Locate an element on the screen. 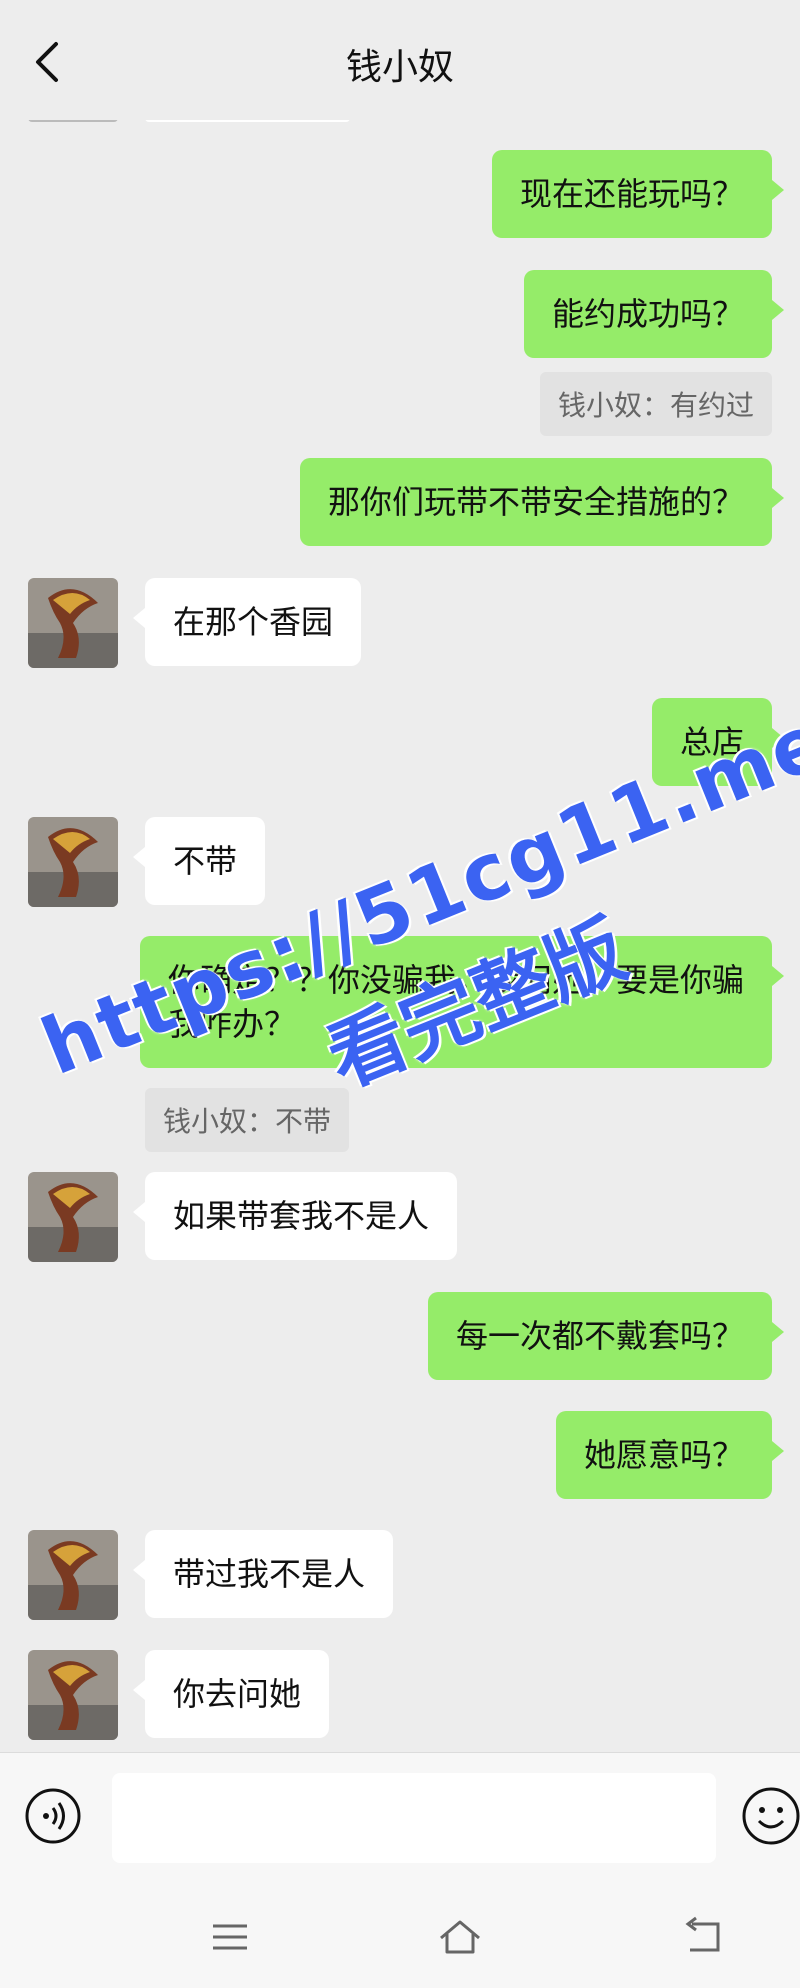  sent-message: 总店 is located at coordinates (718, 742).